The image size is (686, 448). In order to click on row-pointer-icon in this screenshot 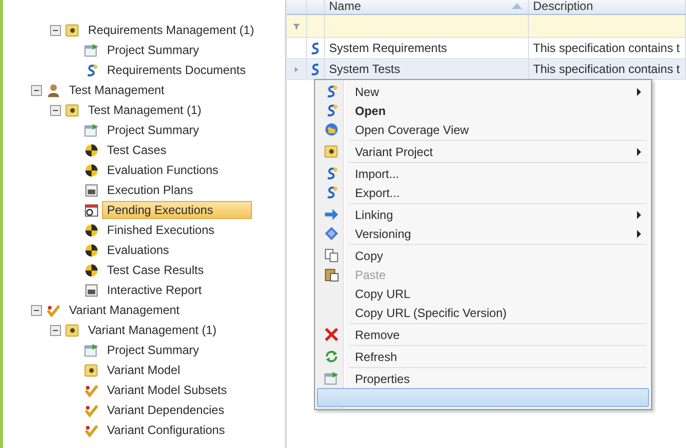, I will do `click(296, 69)`.